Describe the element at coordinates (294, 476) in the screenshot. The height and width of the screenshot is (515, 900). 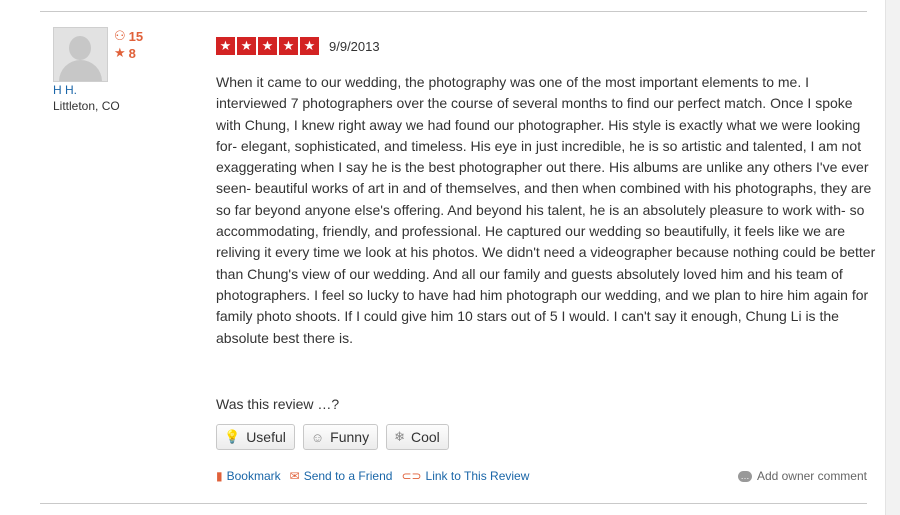
I see `envelope-icon: ✉` at that location.